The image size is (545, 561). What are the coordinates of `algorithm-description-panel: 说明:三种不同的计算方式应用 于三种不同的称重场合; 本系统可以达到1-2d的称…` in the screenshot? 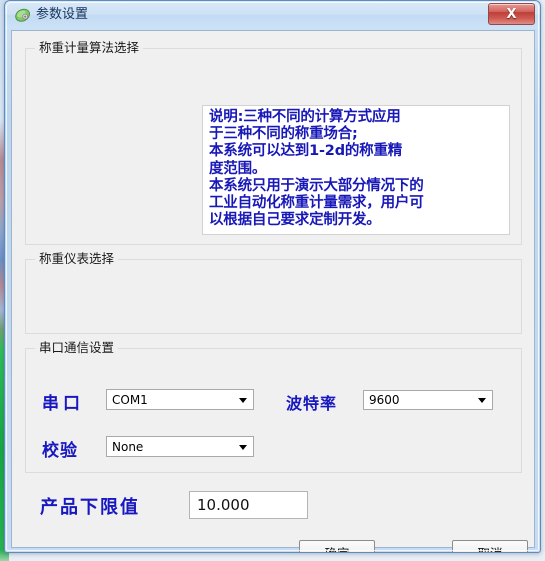 It's located at (356, 170).